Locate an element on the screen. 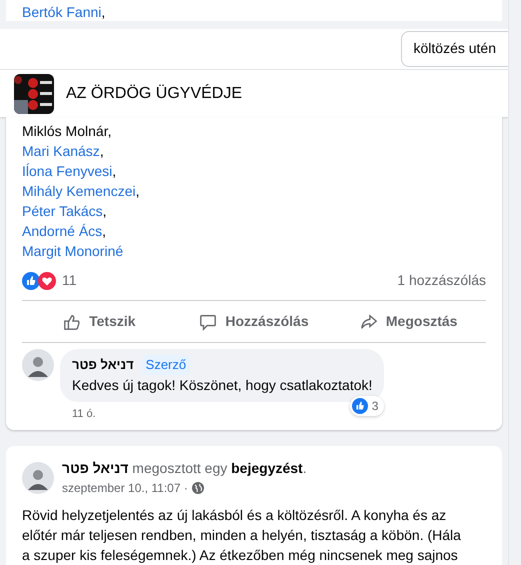 This screenshot has height=565, width=521. member-link: Margit Monoriné is located at coordinates (73, 251).